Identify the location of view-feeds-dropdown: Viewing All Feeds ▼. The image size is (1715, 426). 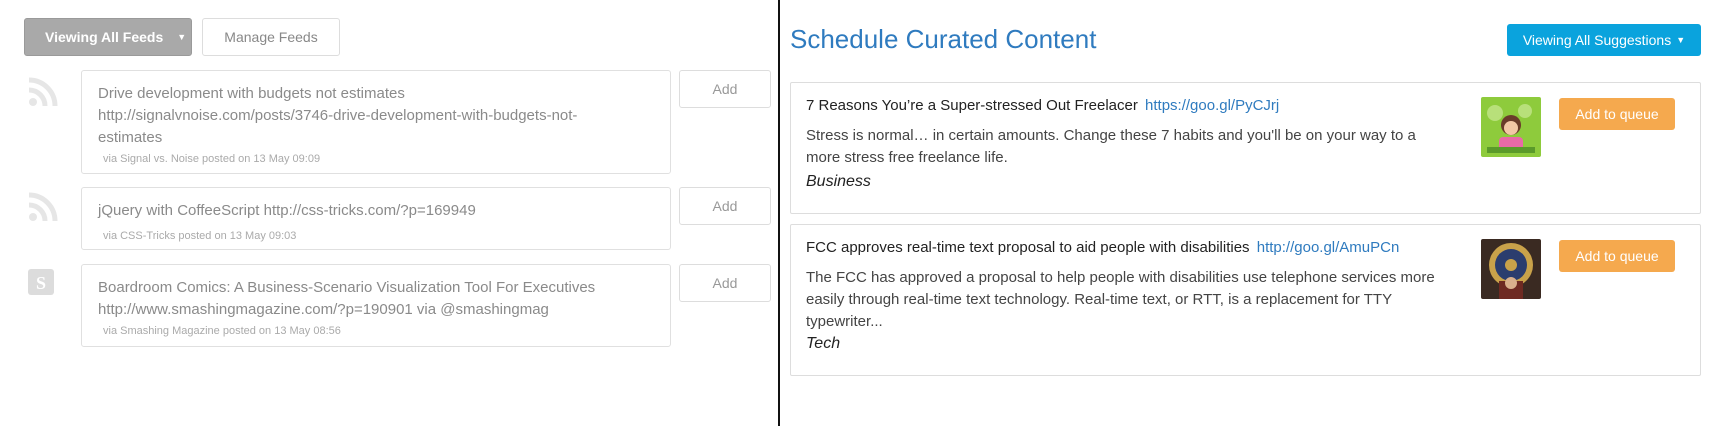
(108, 37).